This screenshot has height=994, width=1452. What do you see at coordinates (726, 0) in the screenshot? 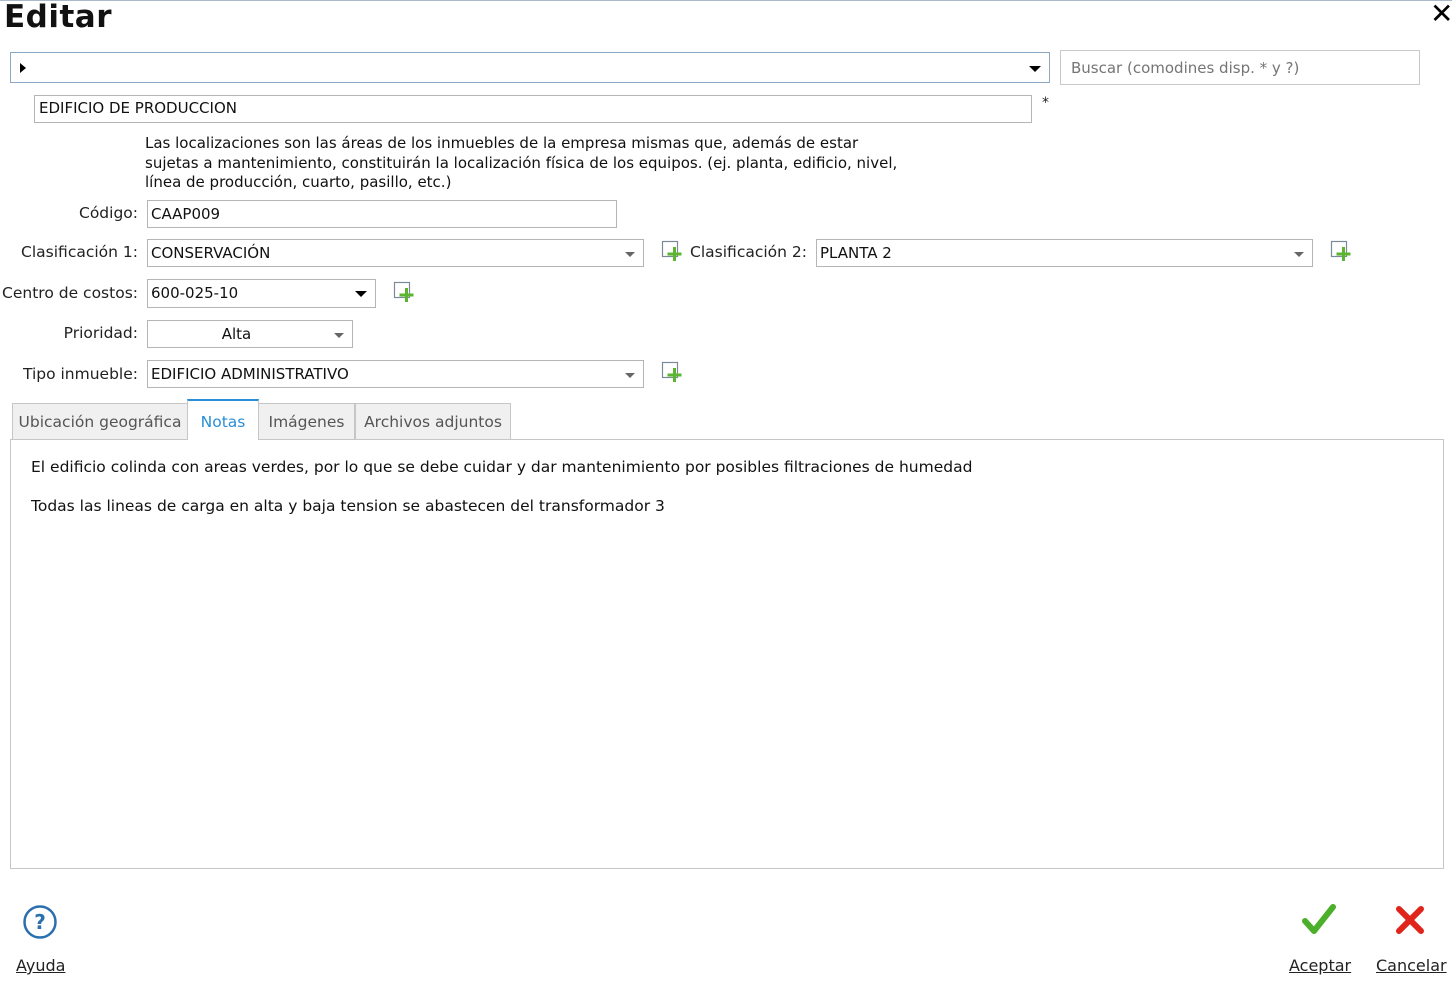
I see `window-top-border` at bounding box center [726, 0].